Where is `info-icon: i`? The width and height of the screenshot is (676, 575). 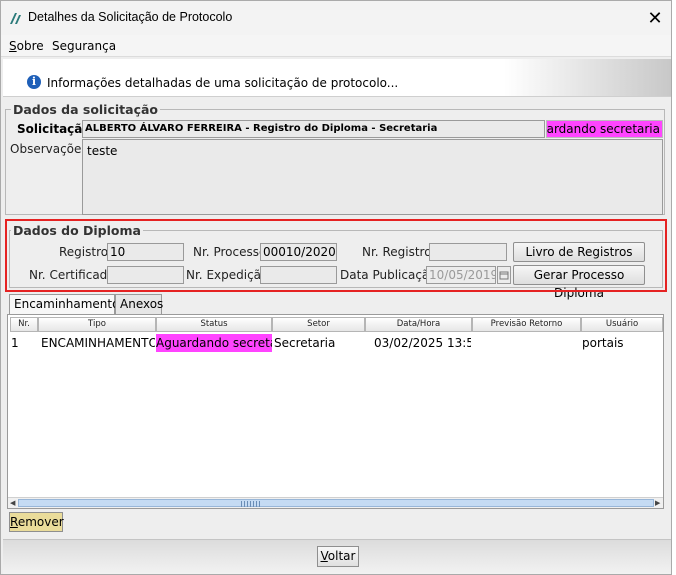
info-icon: i is located at coordinates (34, 82).